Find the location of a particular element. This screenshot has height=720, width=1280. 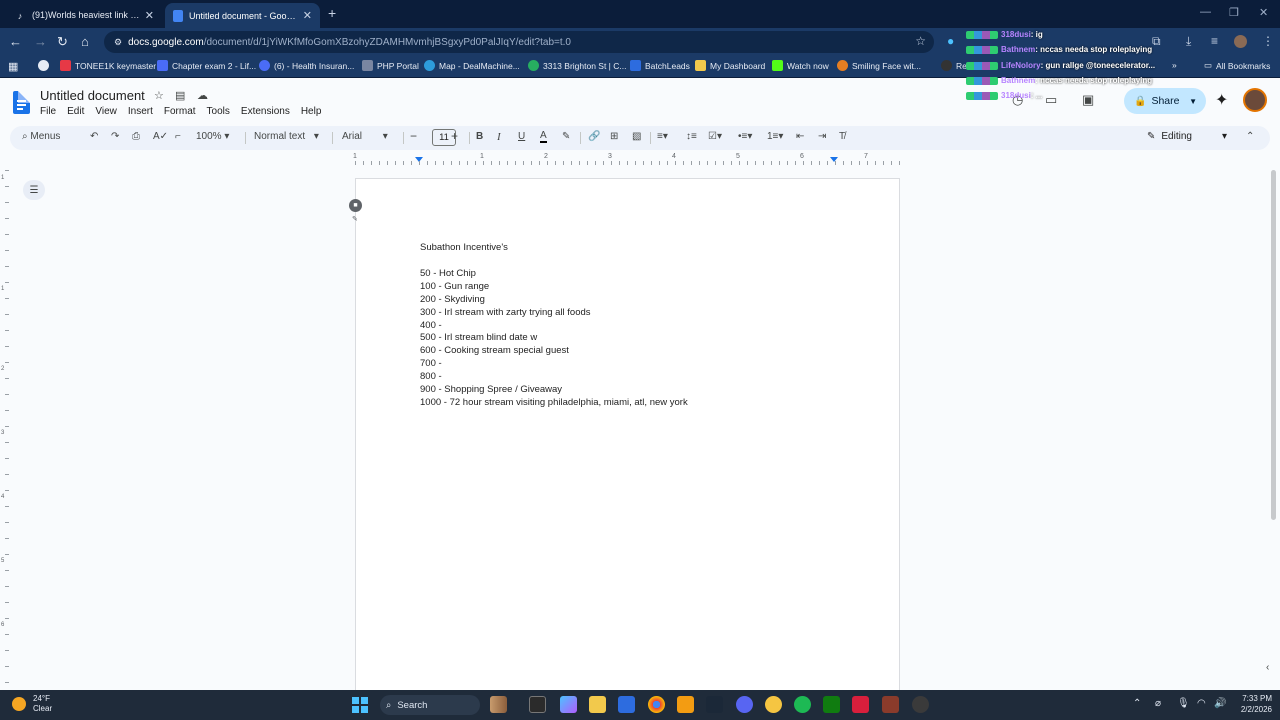

underline-icon: U is located at coordinates (521, 136).